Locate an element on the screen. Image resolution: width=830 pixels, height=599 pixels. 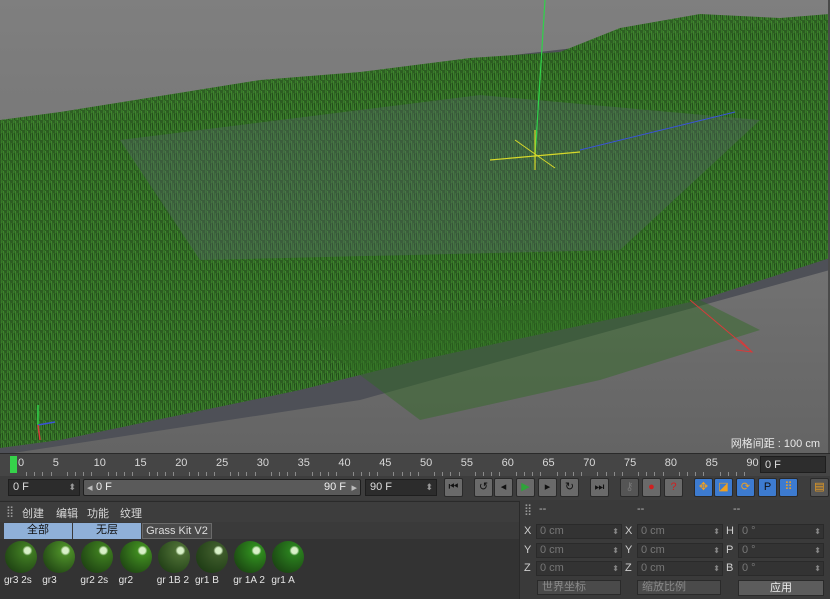
timeline-tick-label: 20 is located at coordinates (181, 463).